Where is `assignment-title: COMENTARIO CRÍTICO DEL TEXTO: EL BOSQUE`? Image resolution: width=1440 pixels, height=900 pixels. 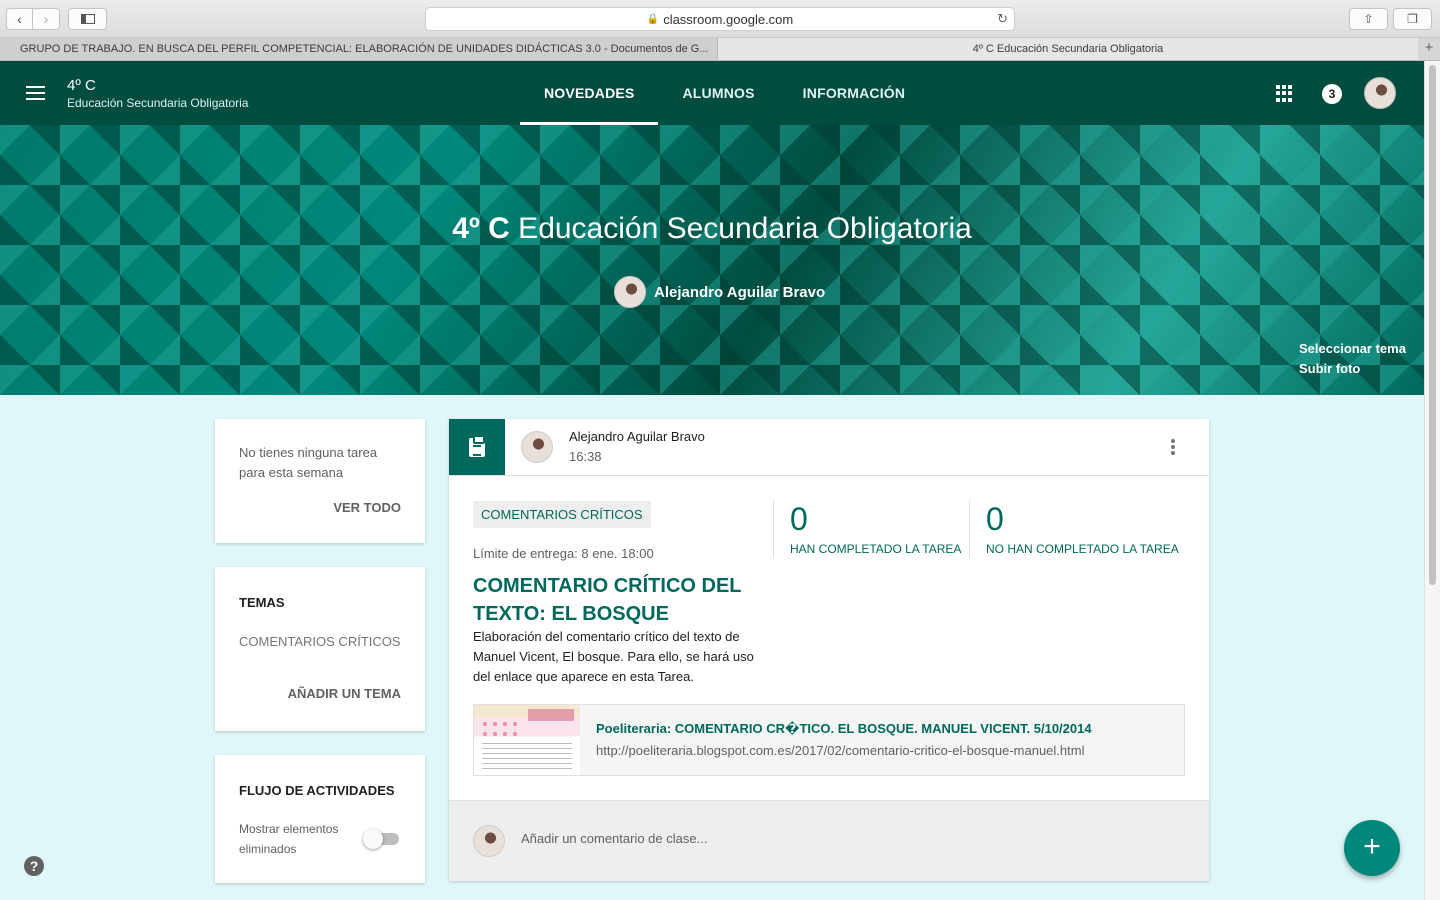 assignment-title: COMENTARIO CRÍTICO DEL TEXTO: EL BOSQUE is located at coordinates (613, 600).